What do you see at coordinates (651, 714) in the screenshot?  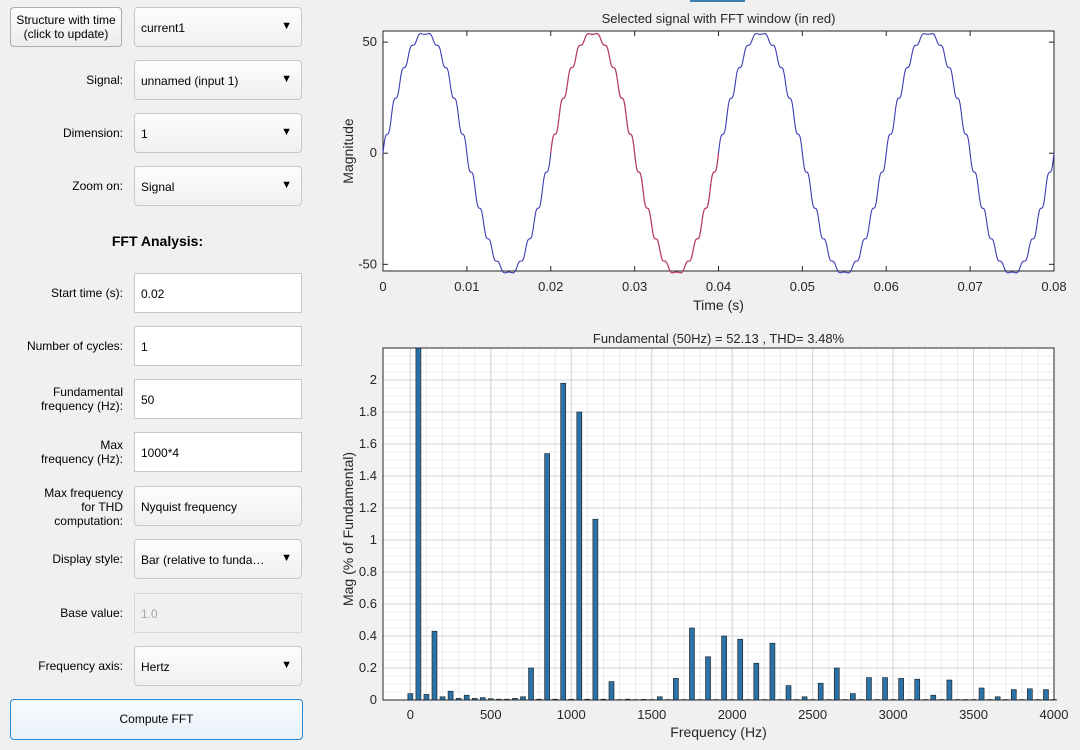 I see `x-tick-label: 1500` at bounding box center [651, 714].